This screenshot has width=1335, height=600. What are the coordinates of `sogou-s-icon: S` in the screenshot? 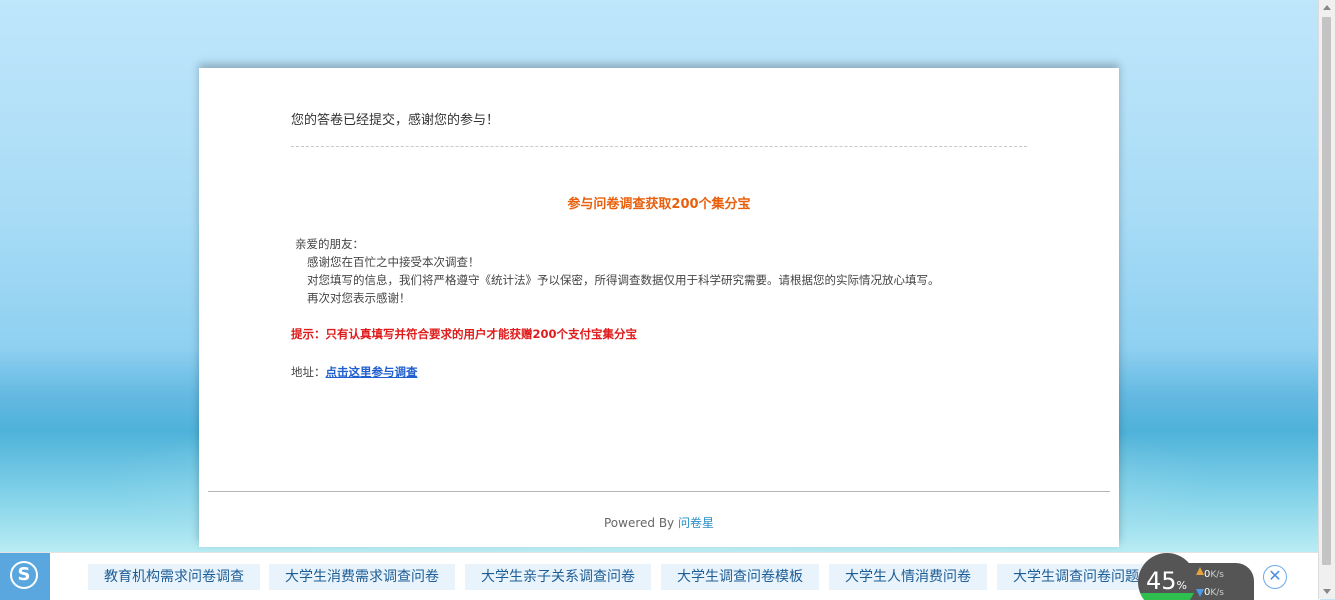 It's located at (24, 575).